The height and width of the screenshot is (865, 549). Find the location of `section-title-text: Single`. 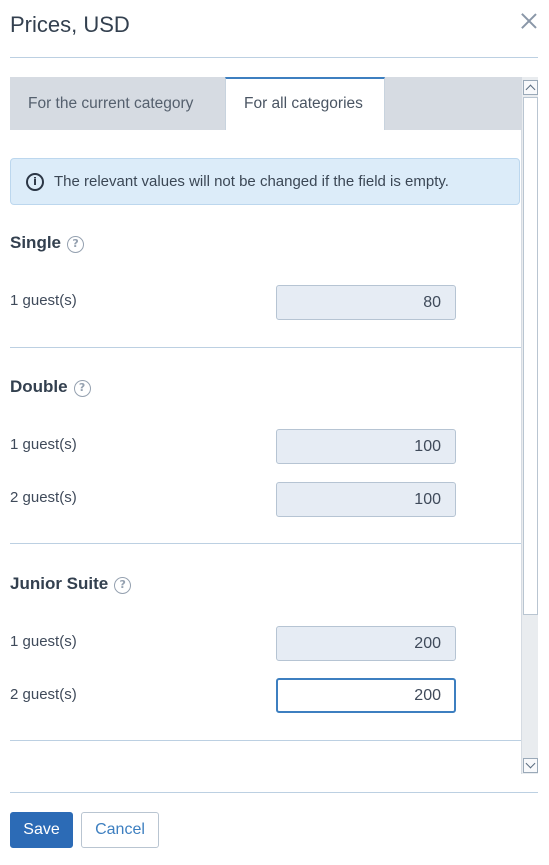

section-title-text: Single is located at coordinates (36, 242).